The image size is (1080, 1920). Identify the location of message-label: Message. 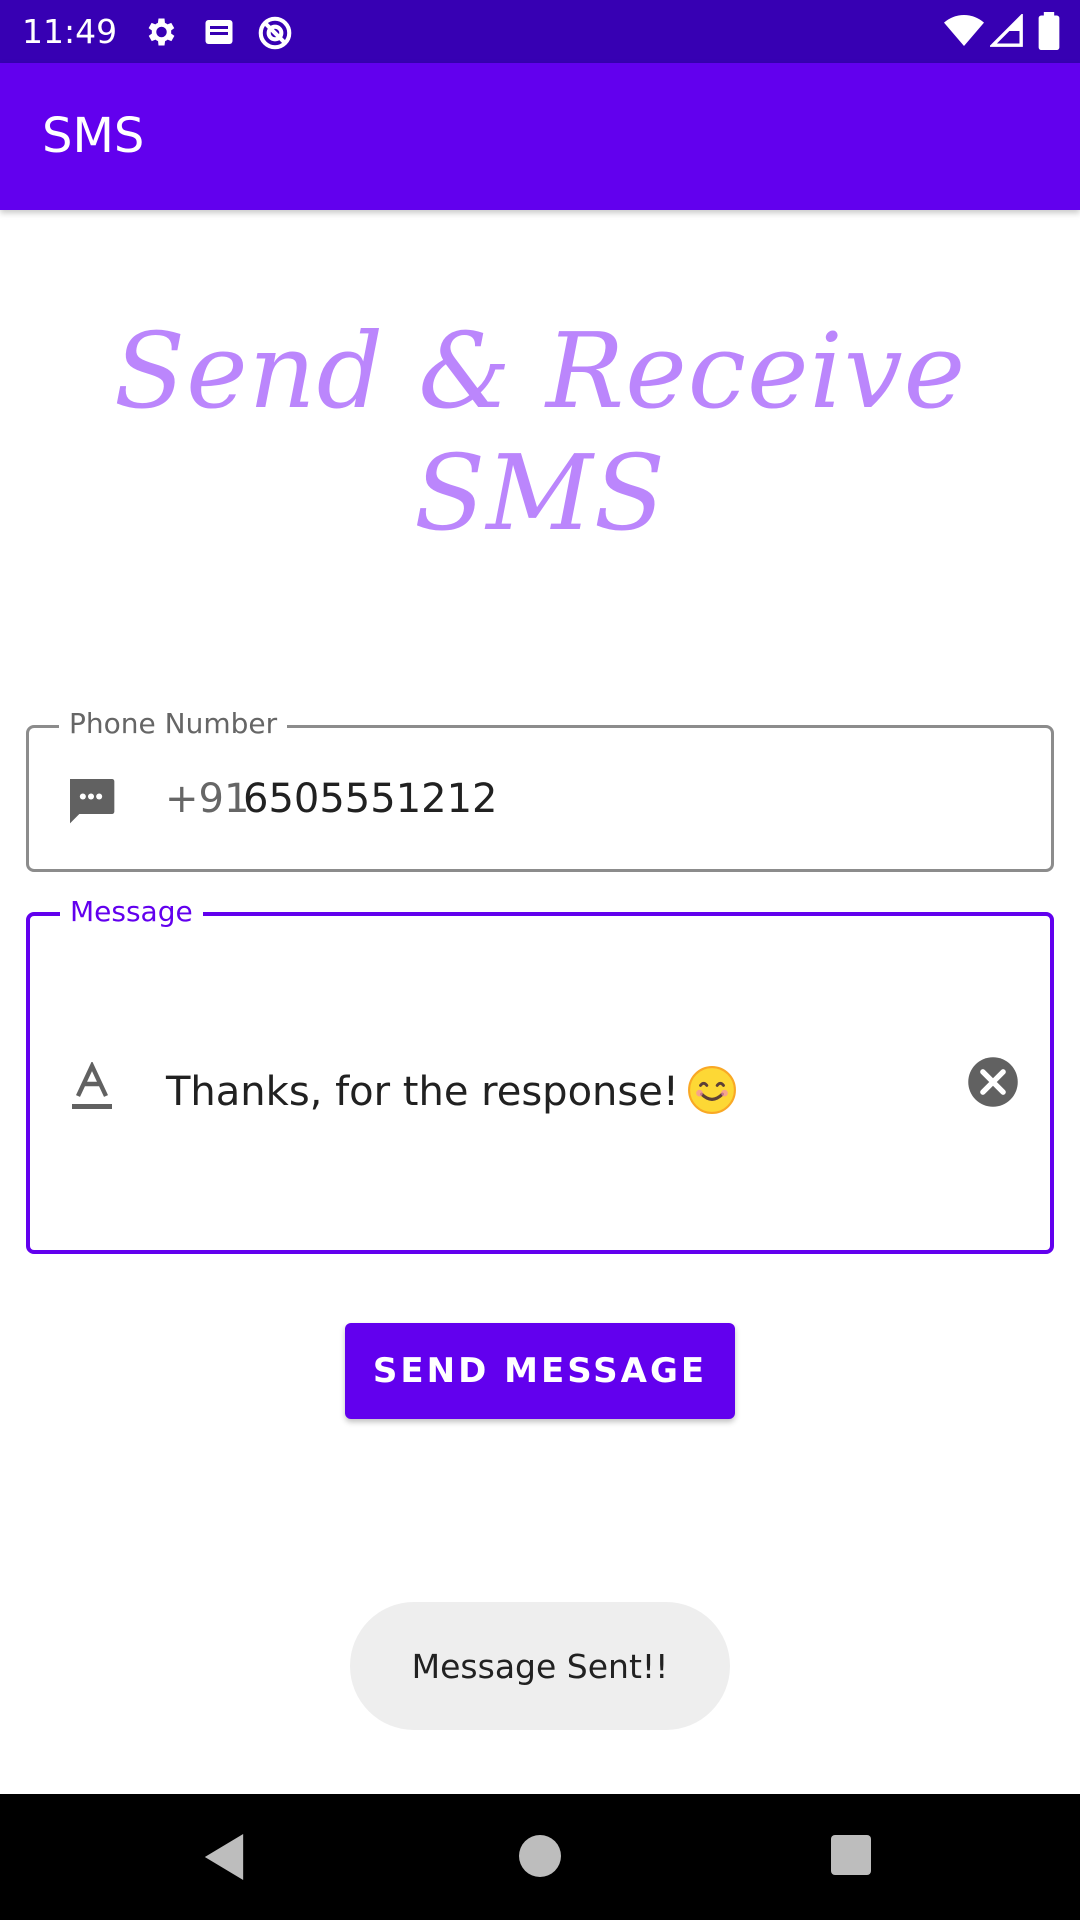
(131, 912).